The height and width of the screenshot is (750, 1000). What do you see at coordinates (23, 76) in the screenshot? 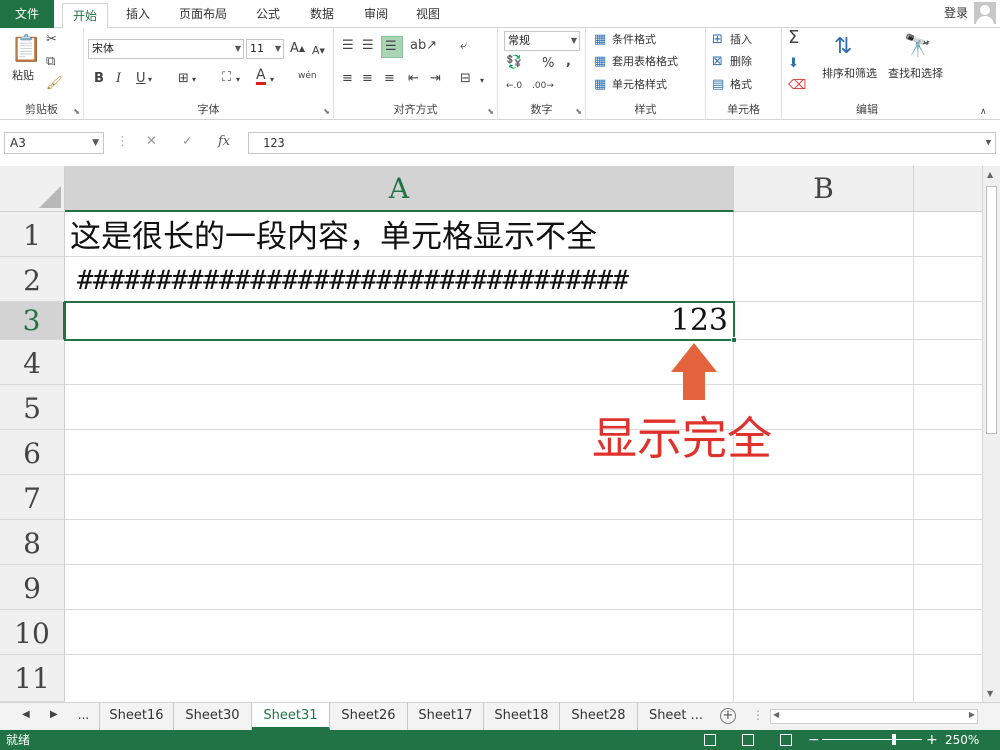
I see `paste-button-label: 粘贴` at bounding box center [23, 76].